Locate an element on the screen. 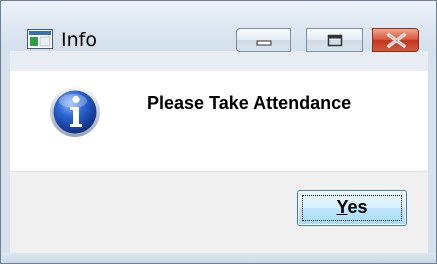  close-icon is located at coordinates (396, 40).